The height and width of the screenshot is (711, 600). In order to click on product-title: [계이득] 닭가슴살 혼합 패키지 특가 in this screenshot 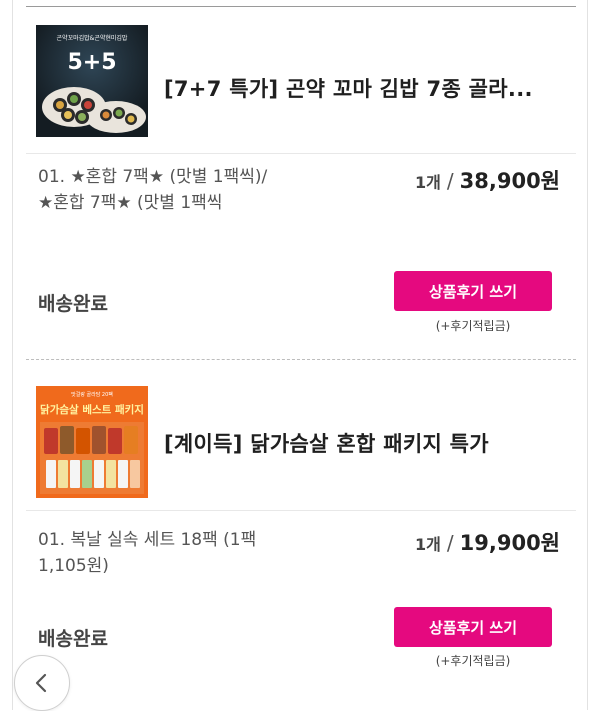, I will do `click(366, 443)`.